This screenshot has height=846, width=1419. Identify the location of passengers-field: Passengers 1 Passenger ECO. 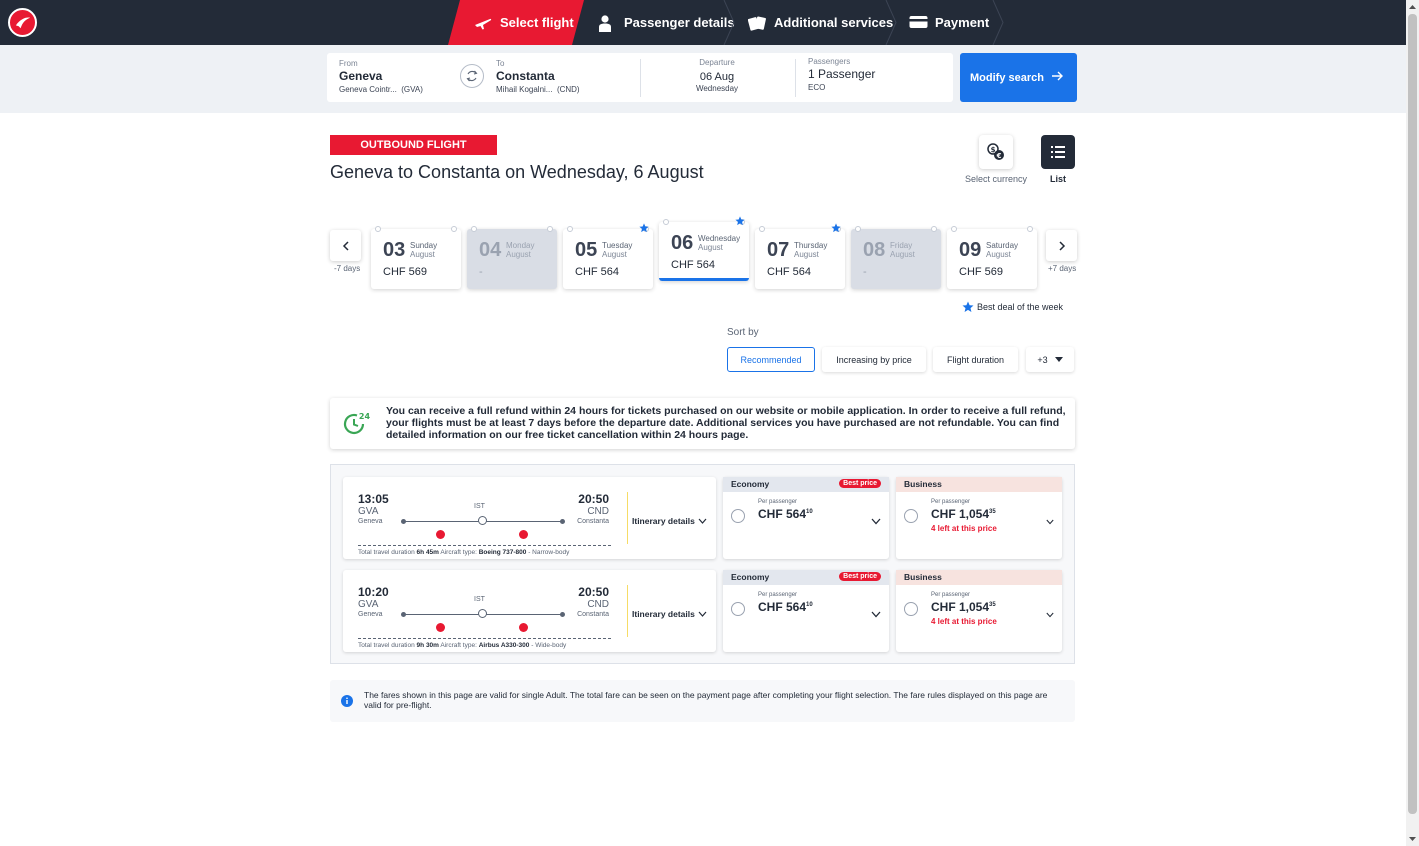
(841, 74).